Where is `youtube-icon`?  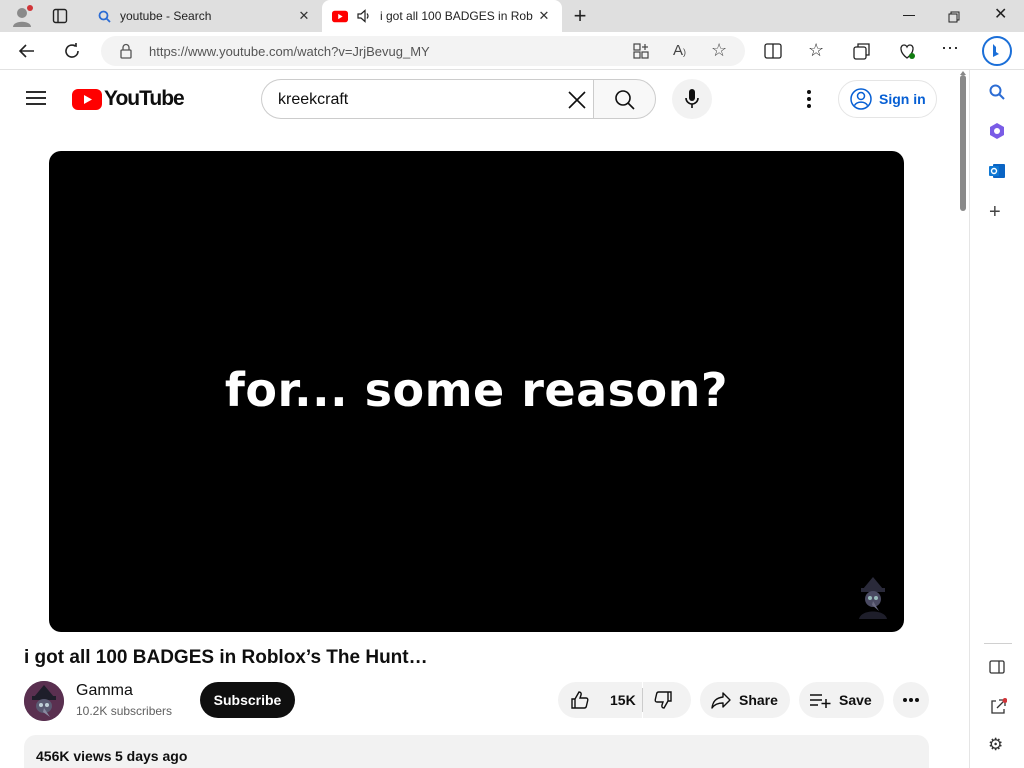 youtube-icon is located at coordinates (340, 16).